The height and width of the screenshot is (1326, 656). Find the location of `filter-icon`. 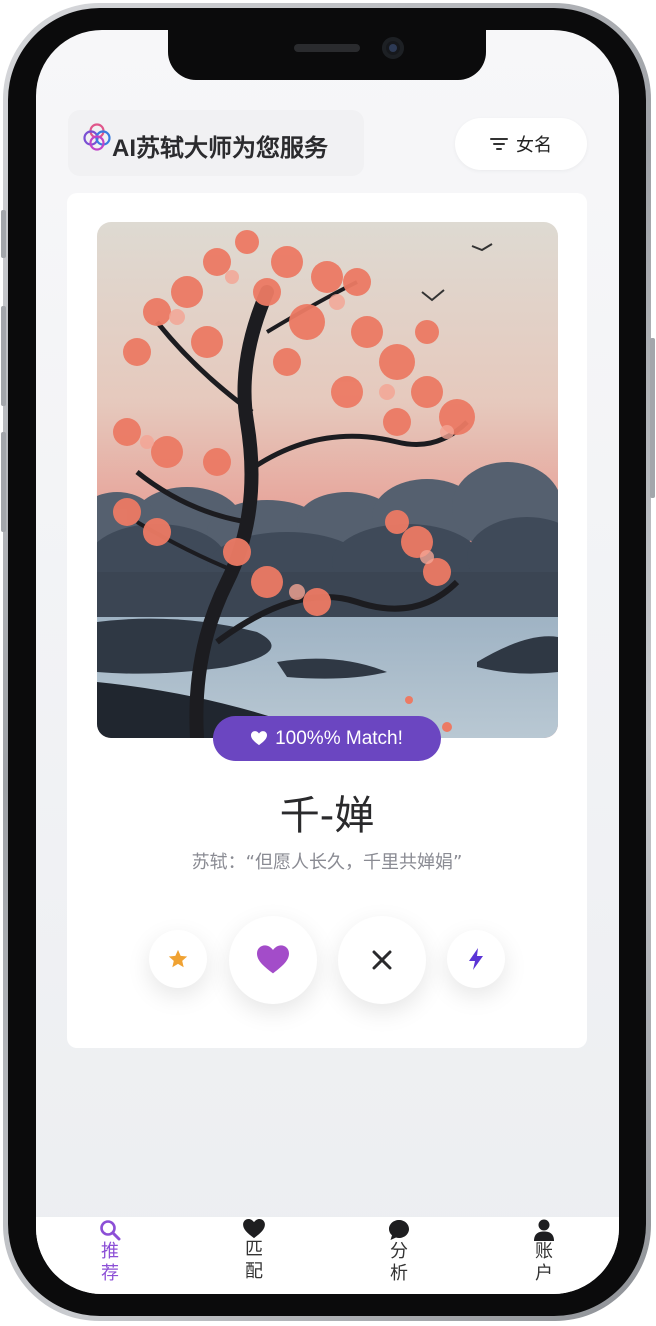

filter-icon is located at coordinates (499, 144).